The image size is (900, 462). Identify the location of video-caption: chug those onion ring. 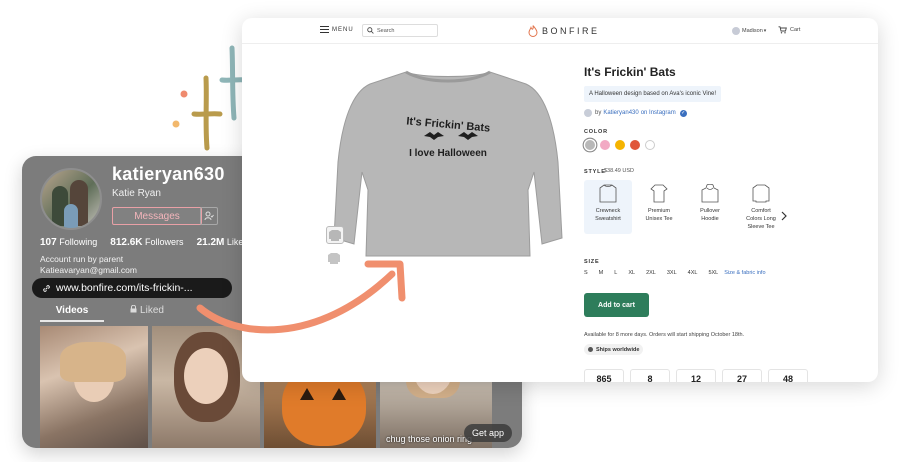
(429, 439).